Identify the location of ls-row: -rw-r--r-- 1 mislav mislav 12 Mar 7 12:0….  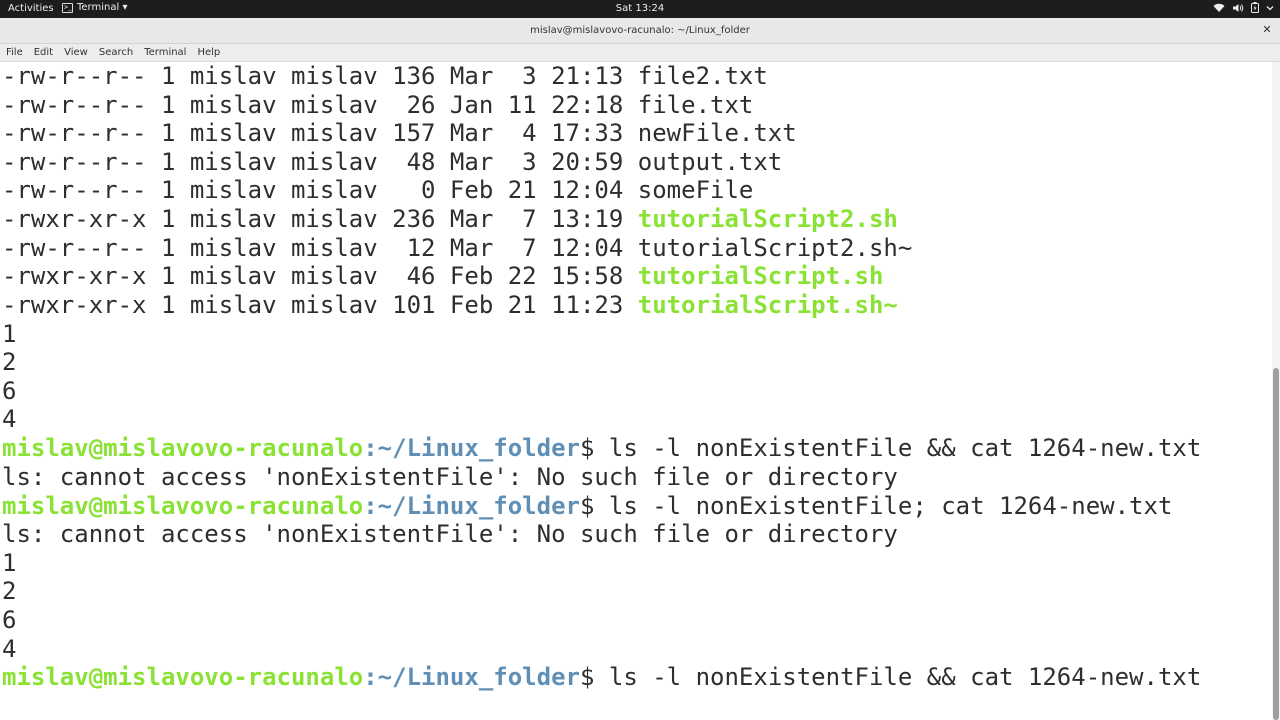
(457, 248).